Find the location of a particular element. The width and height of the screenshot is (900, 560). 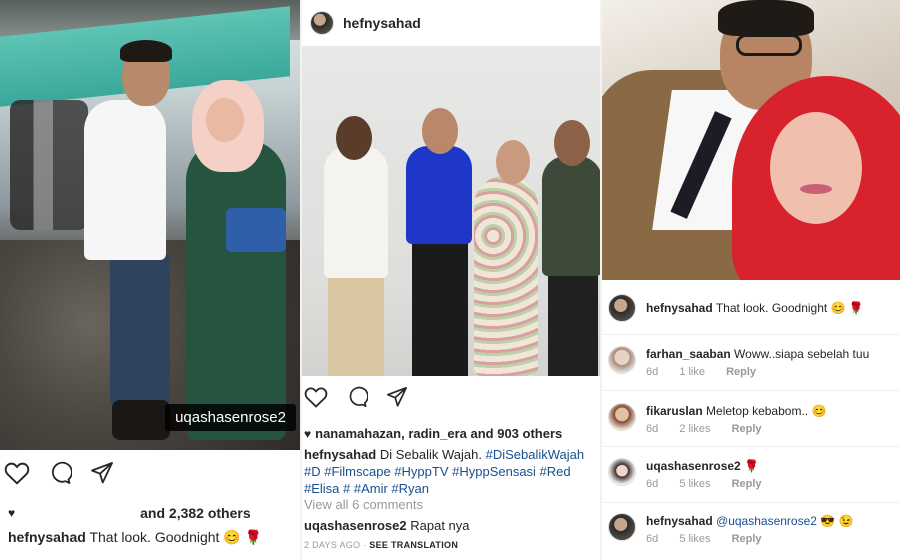

man-hair is located at coordinates (146, 51).